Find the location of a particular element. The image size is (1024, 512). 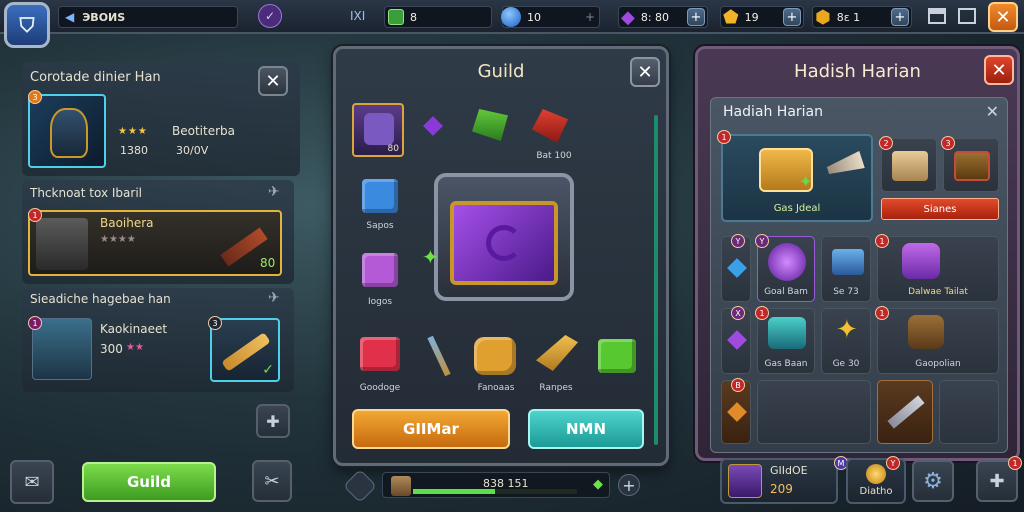

minimize-icon is located at coordinates (937, 16).